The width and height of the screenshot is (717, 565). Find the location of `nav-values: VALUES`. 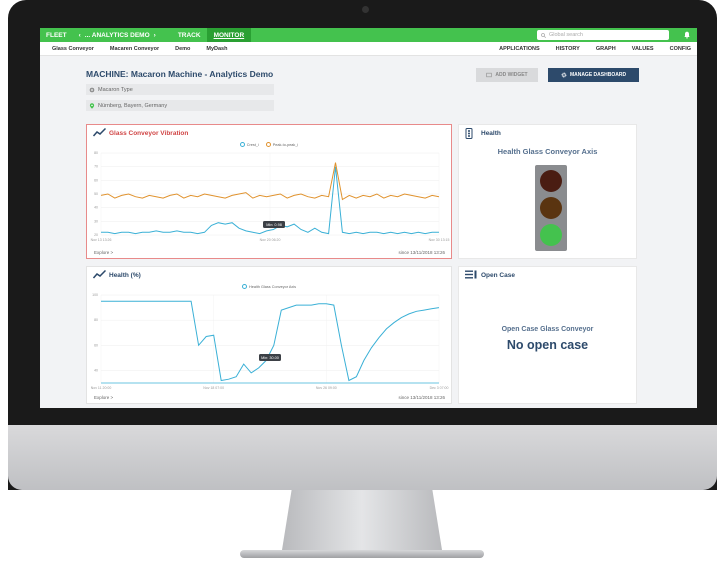

nav-values: VALUES is located at coordinates (643, 49).